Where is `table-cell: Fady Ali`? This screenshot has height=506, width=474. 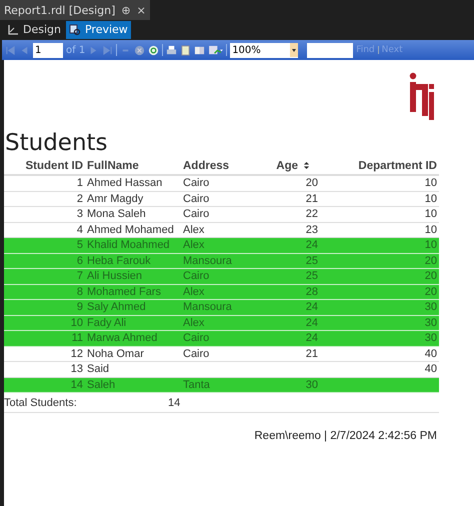 table-cell: Fady Ali is located at coordinates (106, 322).